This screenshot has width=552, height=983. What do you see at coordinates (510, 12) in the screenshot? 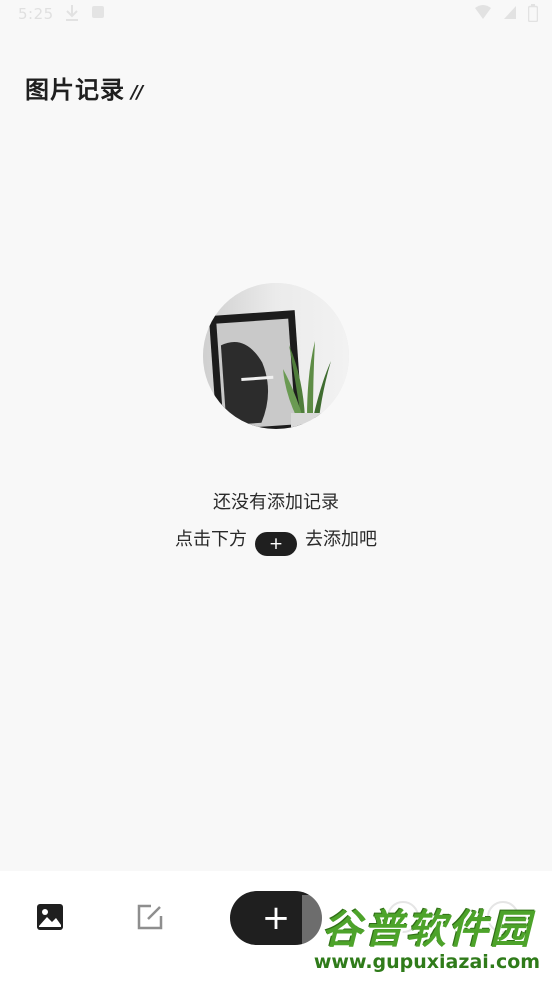
I see `signal-icon` at bounding box center [510, 12].